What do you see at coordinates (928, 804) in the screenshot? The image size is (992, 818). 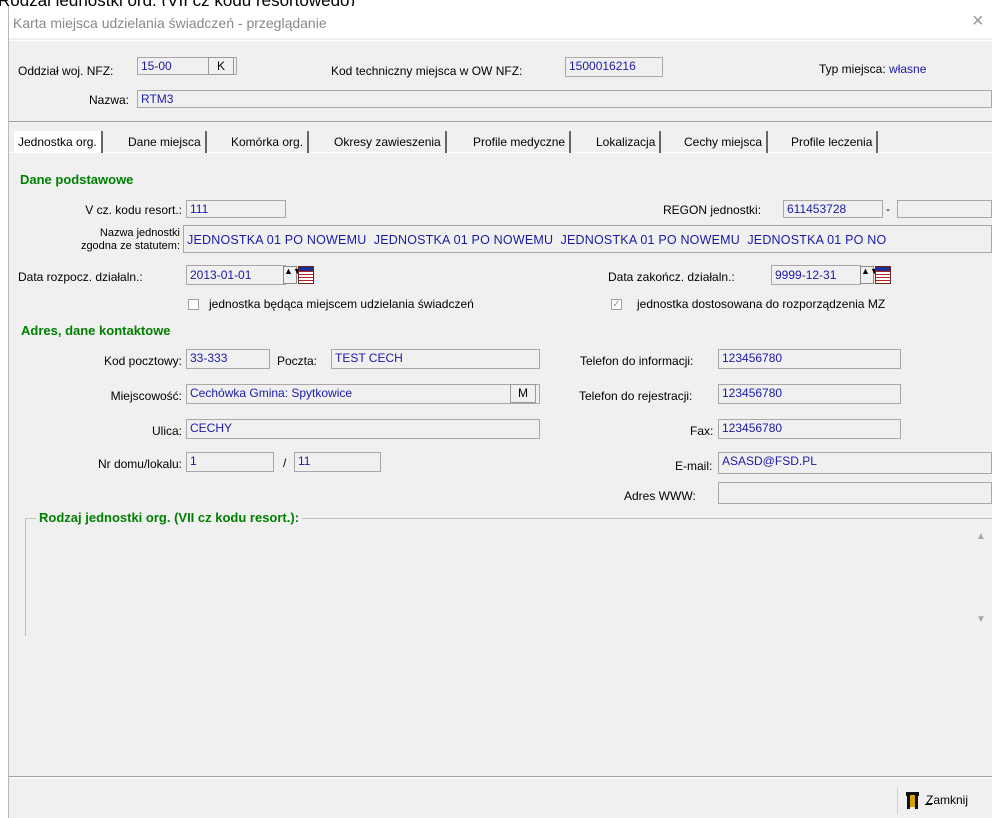 I see `close-button-underline` at bounding box center [928, 804].